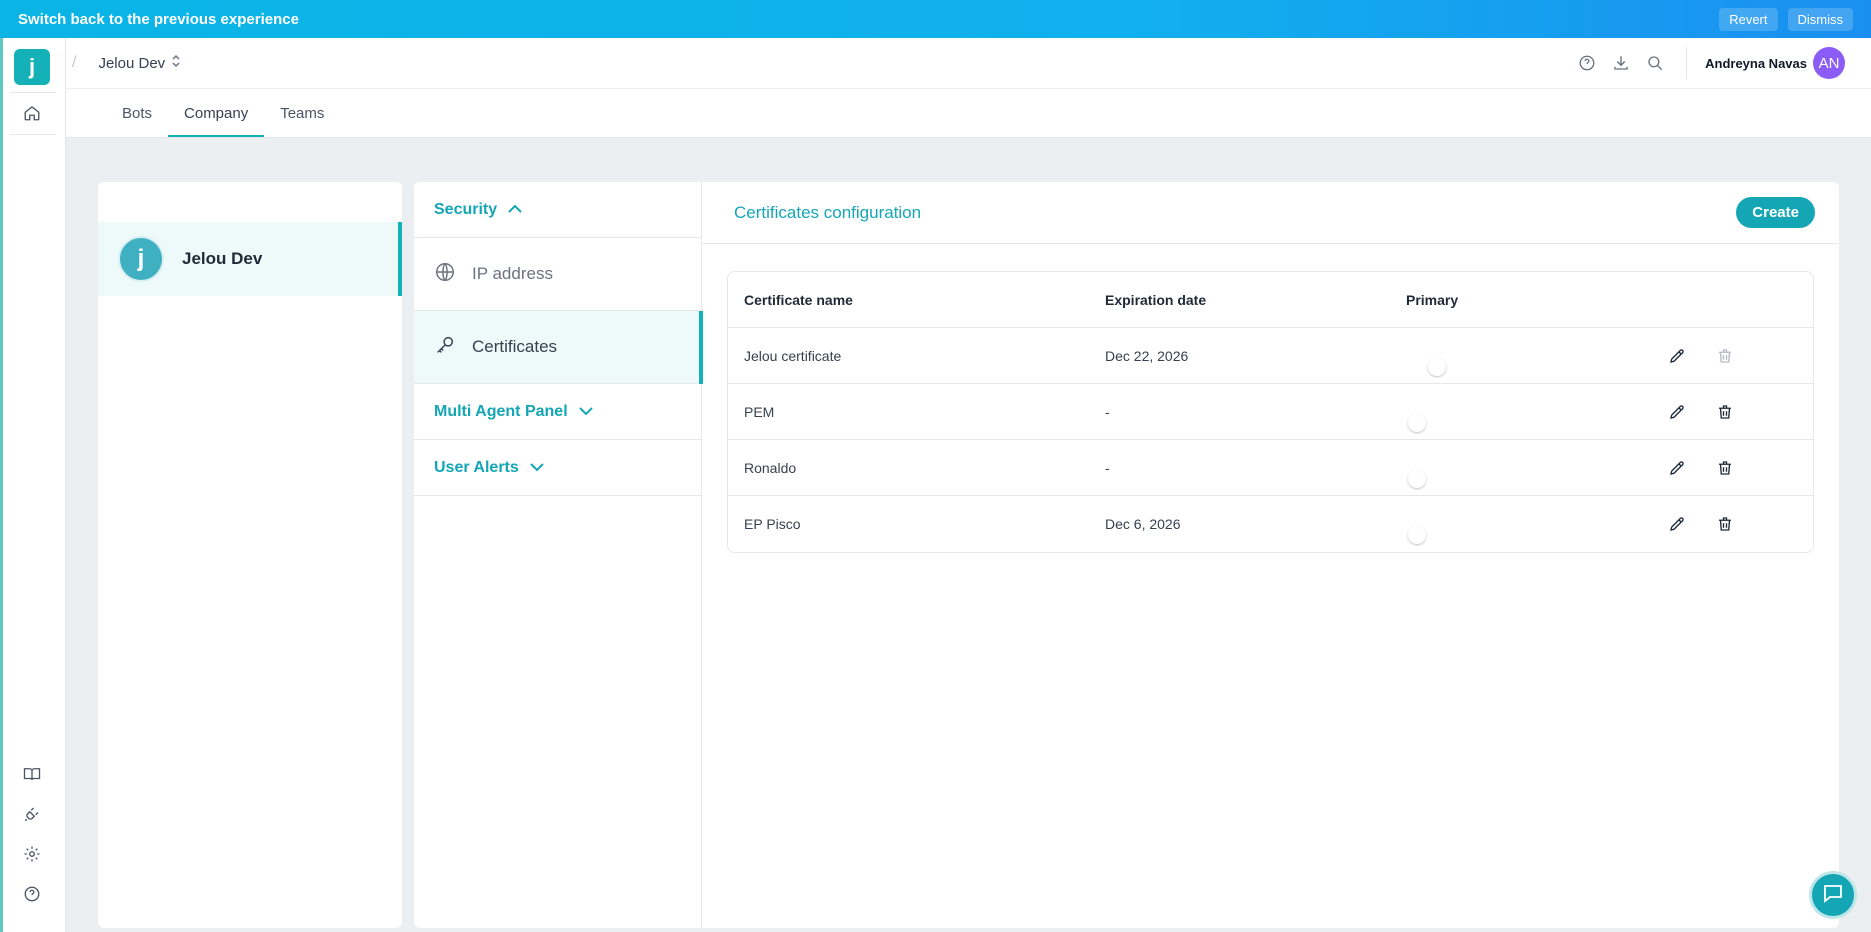 The image size is (1871, 932). I want to click on table-row: EP Pisco Dec 6, 2026, so click(1270, 524).